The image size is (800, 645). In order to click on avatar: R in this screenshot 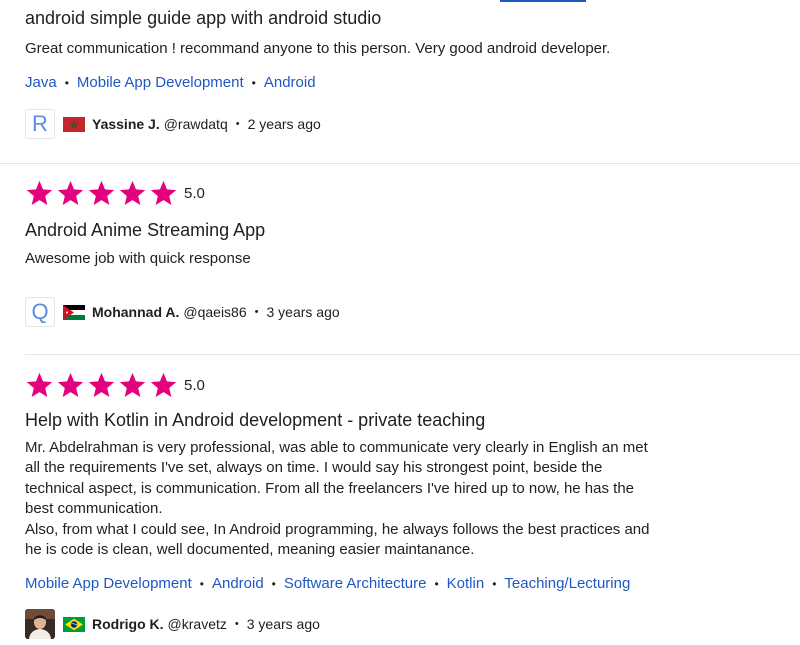, I will do `click(40, 124)`.